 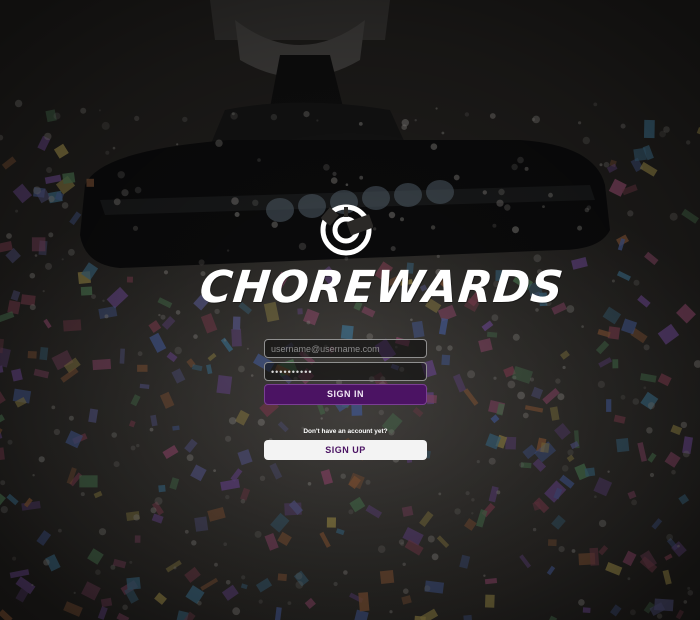 What do you see at coordinates (345, 371) in the screenshot?
I see `password-field` at bounding box center [345, 371].